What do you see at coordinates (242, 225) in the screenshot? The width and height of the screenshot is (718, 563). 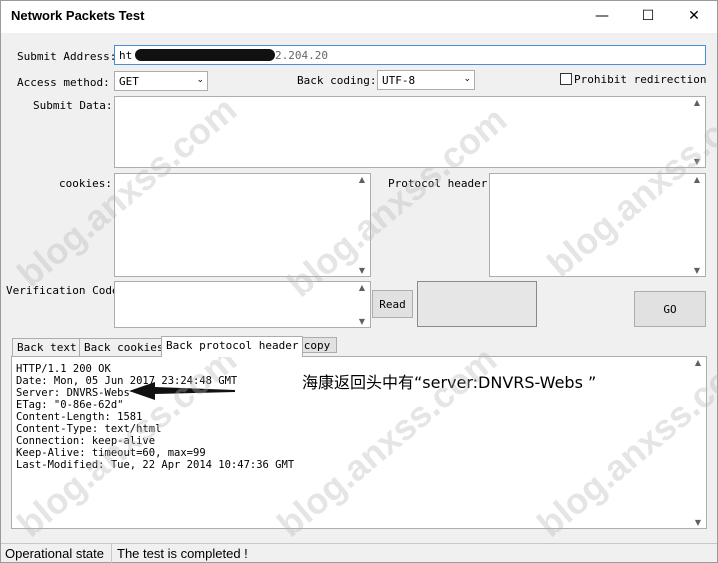 I see `cookies-textarea: ▲ ▼` at bounding box center [242, 225].